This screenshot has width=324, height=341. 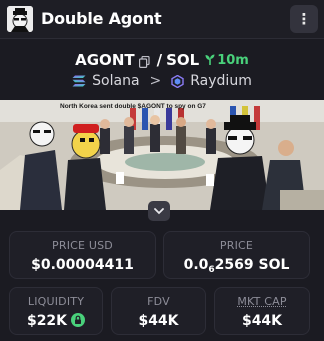 What do you see at coordinates (252, 265) in the screenshot?
I see `price-native-digits: 2569 SOL` at bounding box center [252, 265].